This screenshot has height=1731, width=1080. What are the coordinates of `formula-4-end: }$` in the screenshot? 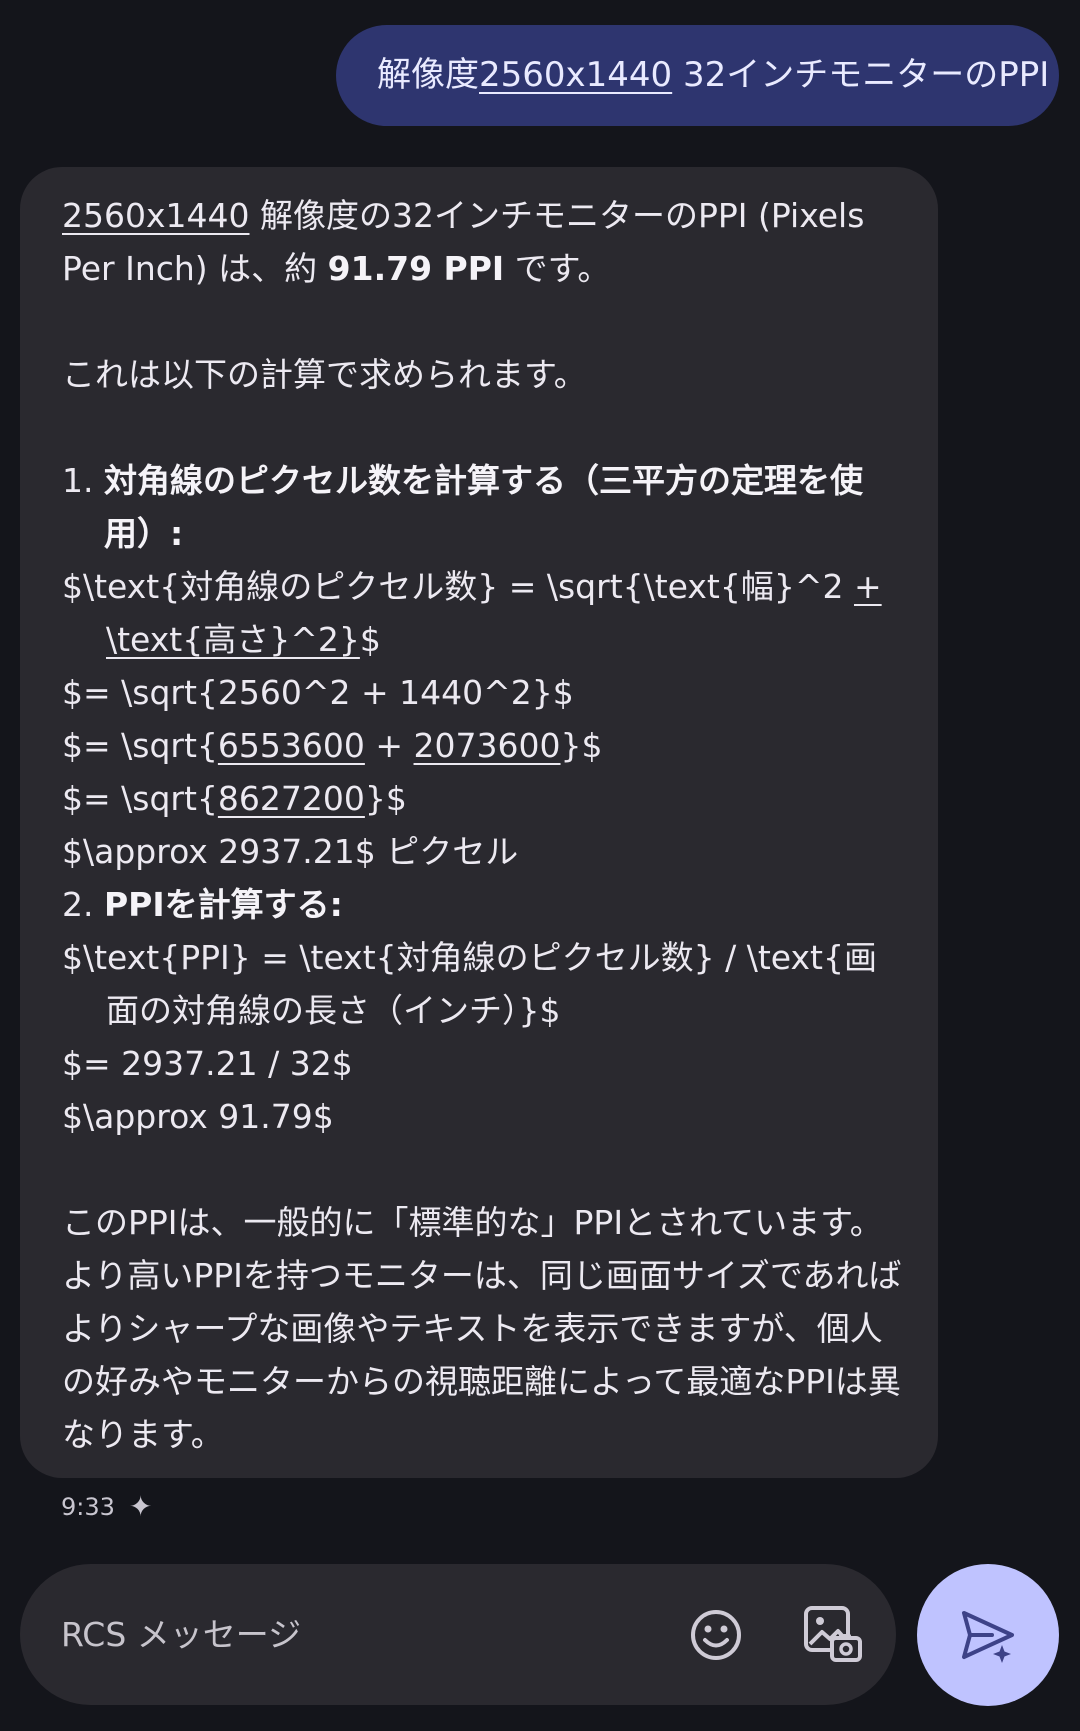 It's located at (385, 798).